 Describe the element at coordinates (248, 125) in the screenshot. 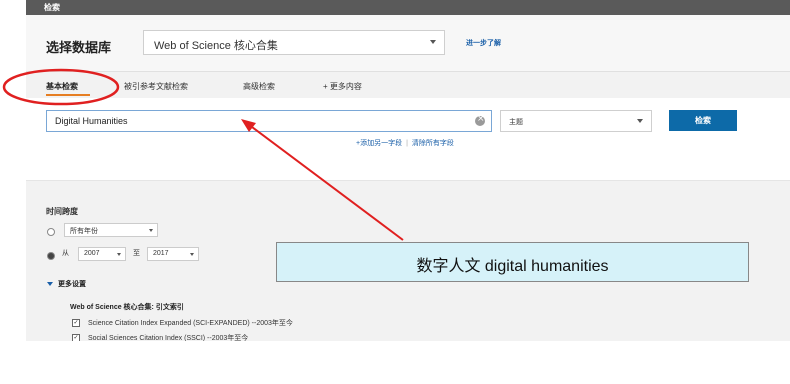

I see `arrow-head` at that location.